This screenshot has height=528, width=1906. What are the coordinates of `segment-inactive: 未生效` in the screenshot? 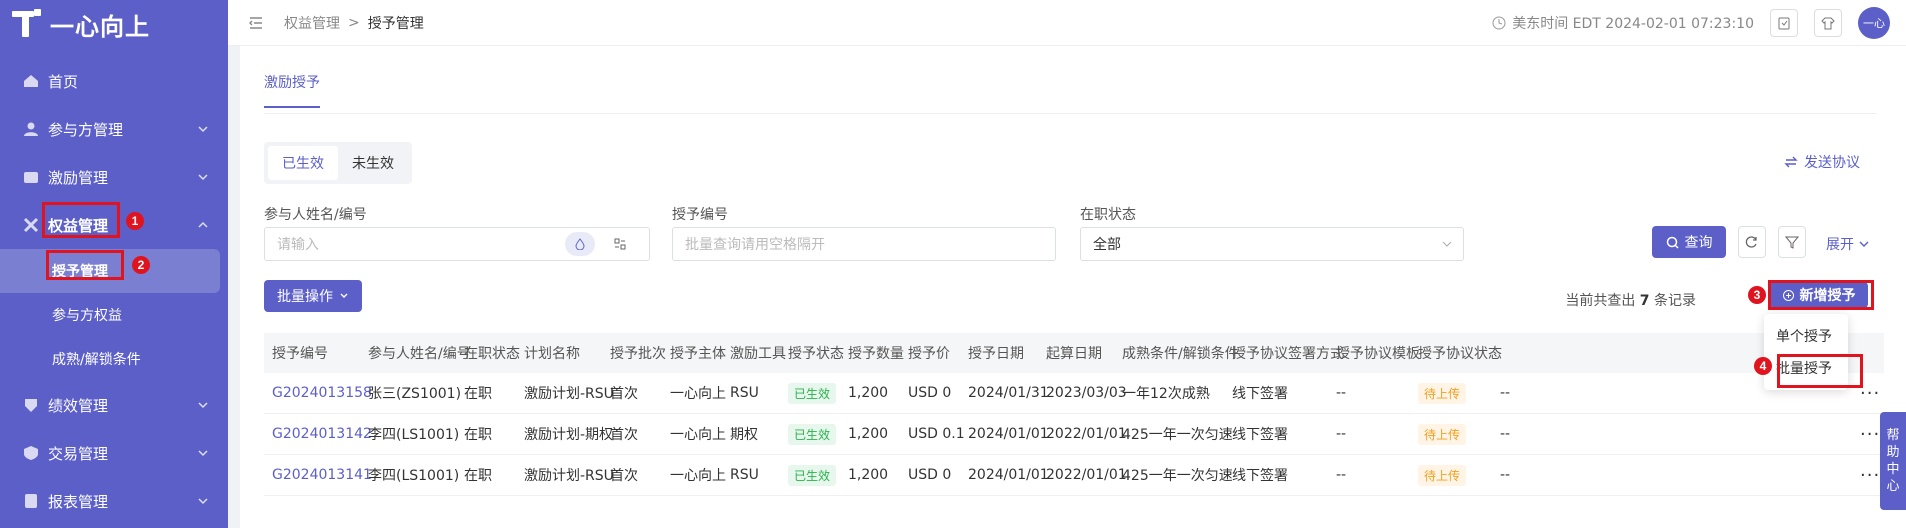 It's located at (373, 163).